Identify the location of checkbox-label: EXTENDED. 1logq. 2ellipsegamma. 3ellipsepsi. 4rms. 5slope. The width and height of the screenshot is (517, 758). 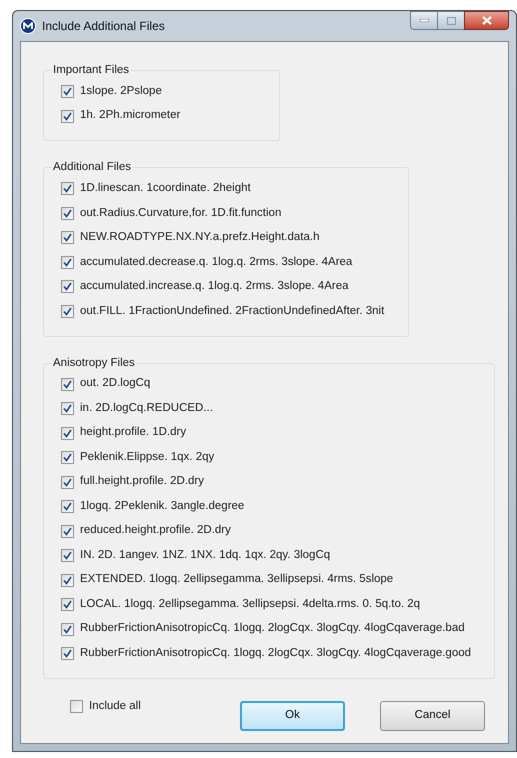
(237, 580).